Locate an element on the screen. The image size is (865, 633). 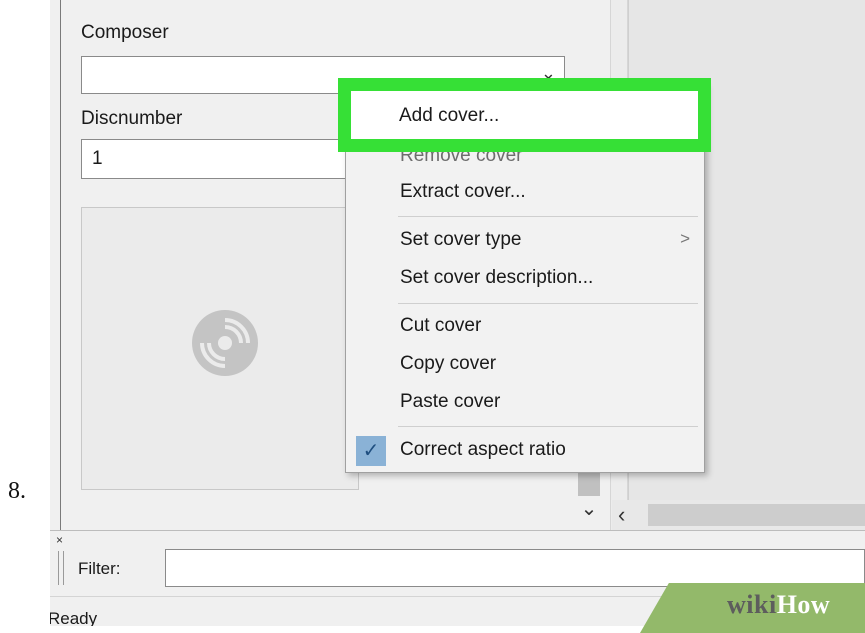
menu-item-label: Copy cover is located at coordinates (448, 363).